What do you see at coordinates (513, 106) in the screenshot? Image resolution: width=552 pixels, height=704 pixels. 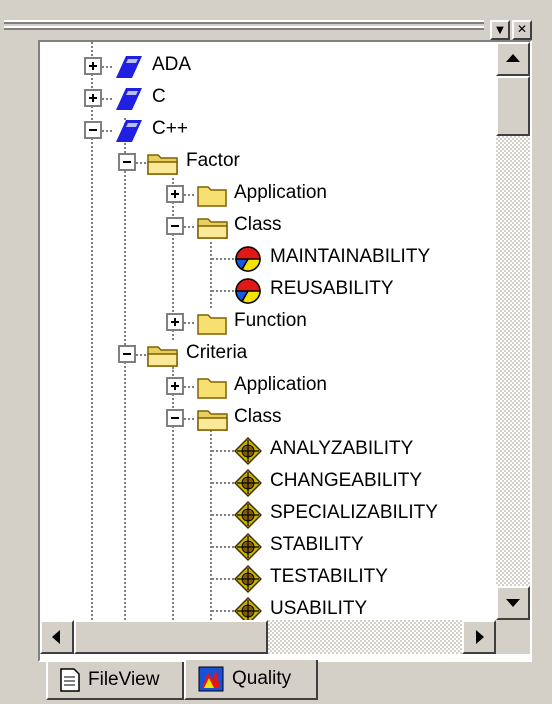 I see `vertical-scroll-thumb` at bounding box center [513, 106].